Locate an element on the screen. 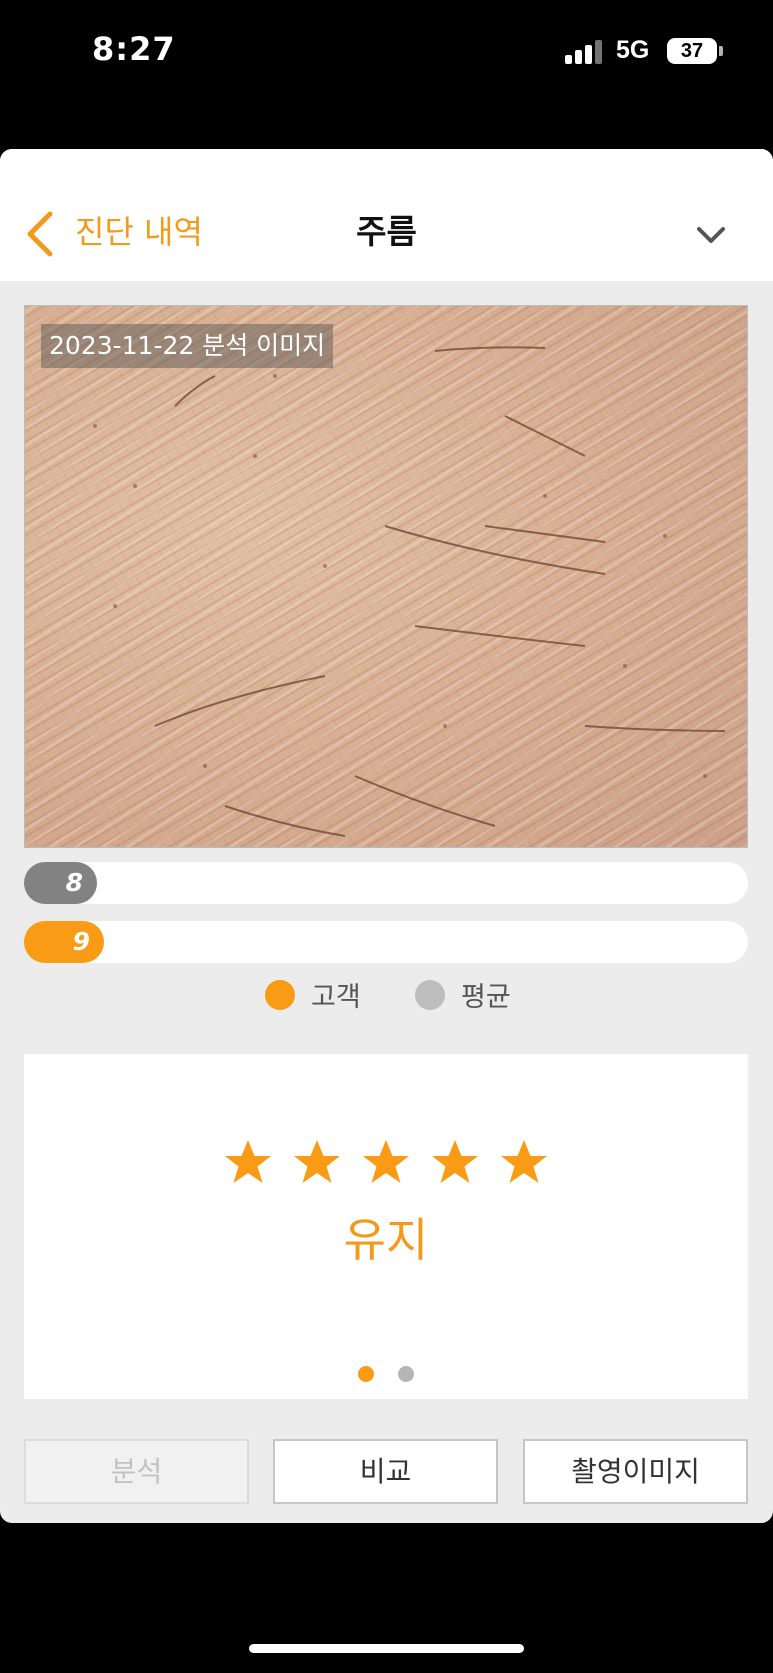  home-indicator is located at coordinates (386, 1648).